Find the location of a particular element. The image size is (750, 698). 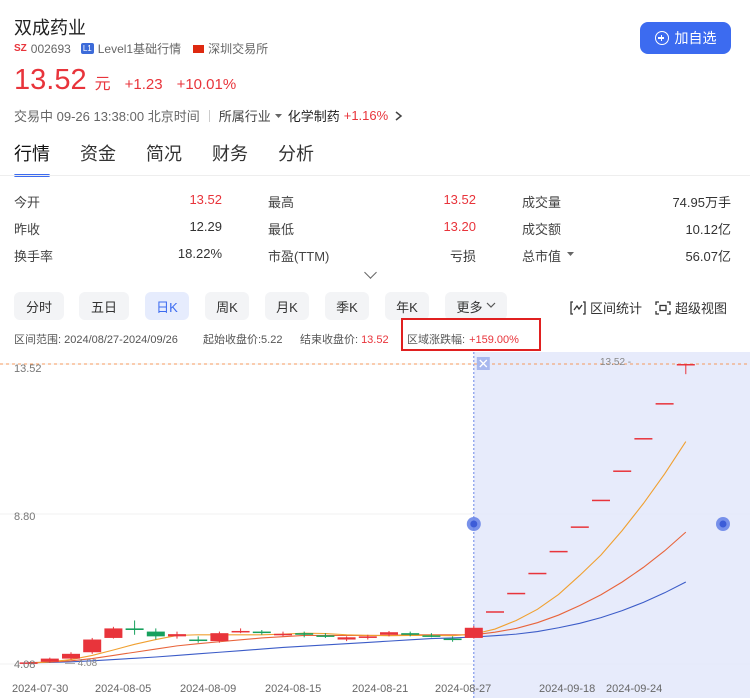

range-dates: 区间范围: 2024/08/27-2024/09/26 is located at coordinates (96, 340).